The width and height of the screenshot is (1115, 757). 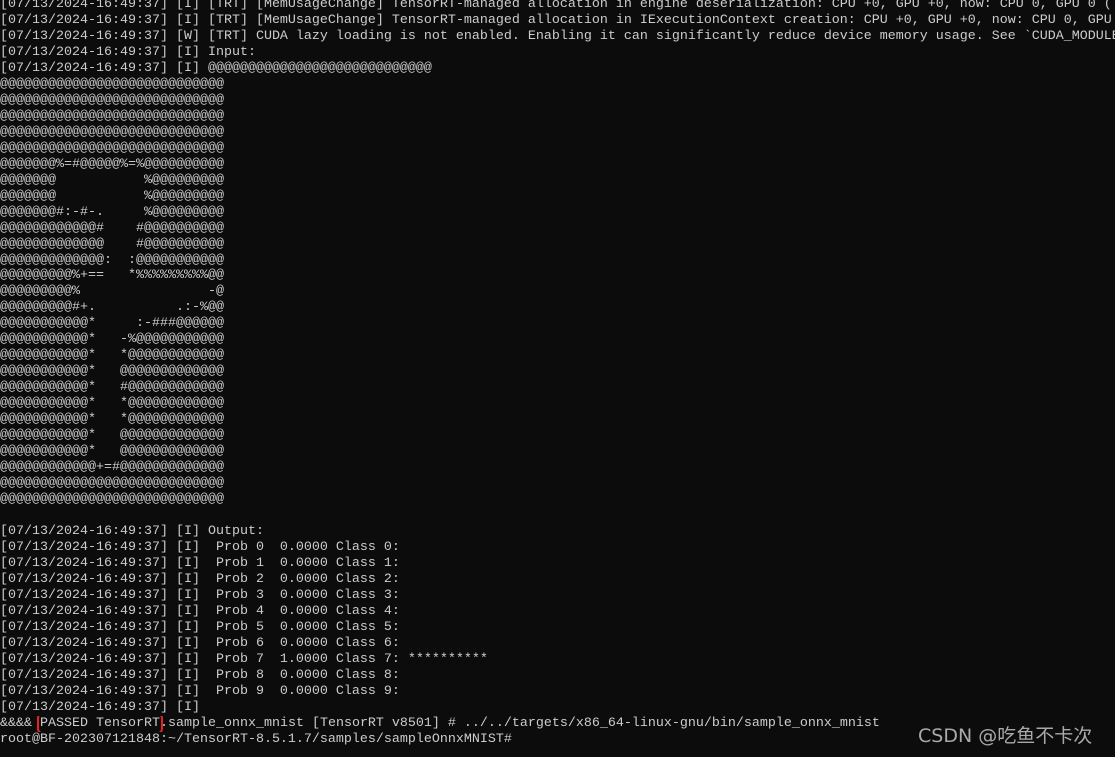 What do you see at coordinates (128, 52) in the screenshot?
I see `log-line: [07/13/2024-16:49:37] [I] Input:` at bounding box center [128, 52].